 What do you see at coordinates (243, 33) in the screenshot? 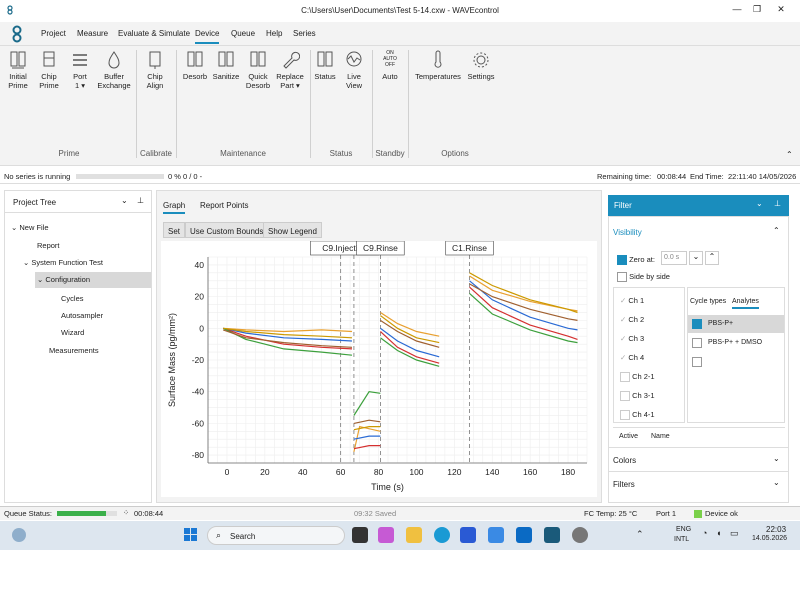
I see `menu-queue: Queue` at bounding box center [243, 33].